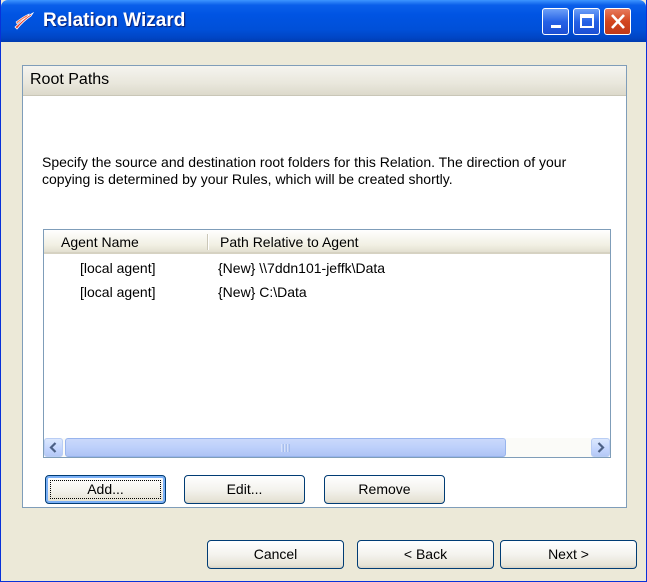 The width and height of the screenshot is (647, 582). I want to click on remove-button-label: Remove, so click(384, 489).